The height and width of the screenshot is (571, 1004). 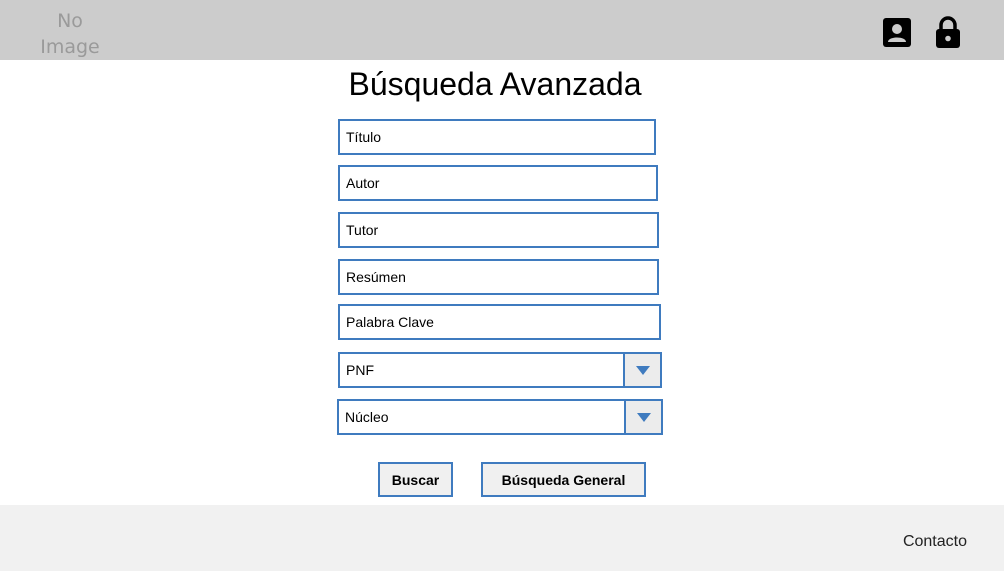 I want to click on pnf-select-value: PNF, so click(x=360, y=370).